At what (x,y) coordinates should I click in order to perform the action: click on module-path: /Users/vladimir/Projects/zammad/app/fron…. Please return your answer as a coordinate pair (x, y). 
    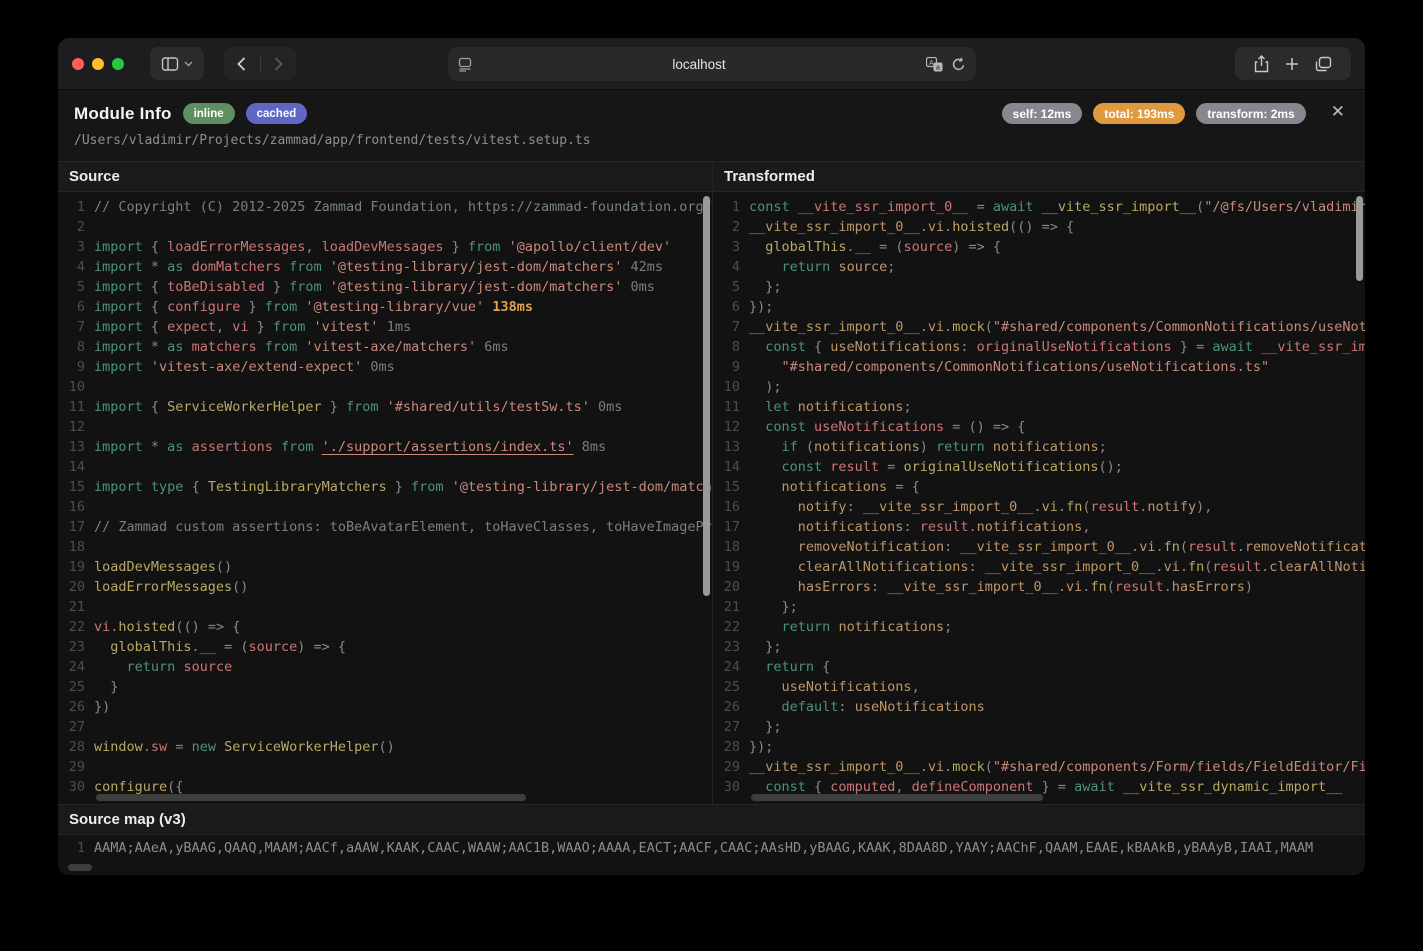
    Looking at the image, I should click on (332, 140).